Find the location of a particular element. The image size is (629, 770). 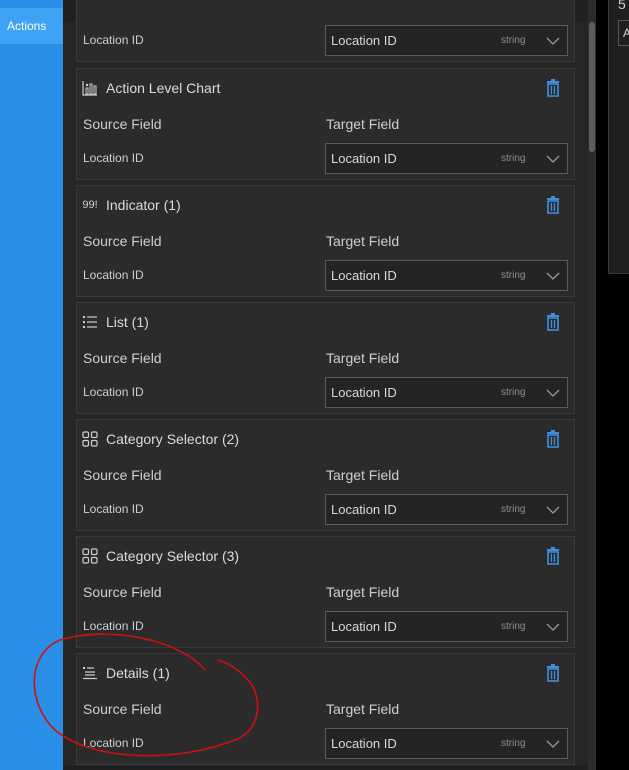

card-title: Category Selector (2) is located at coordinates (173, 439).